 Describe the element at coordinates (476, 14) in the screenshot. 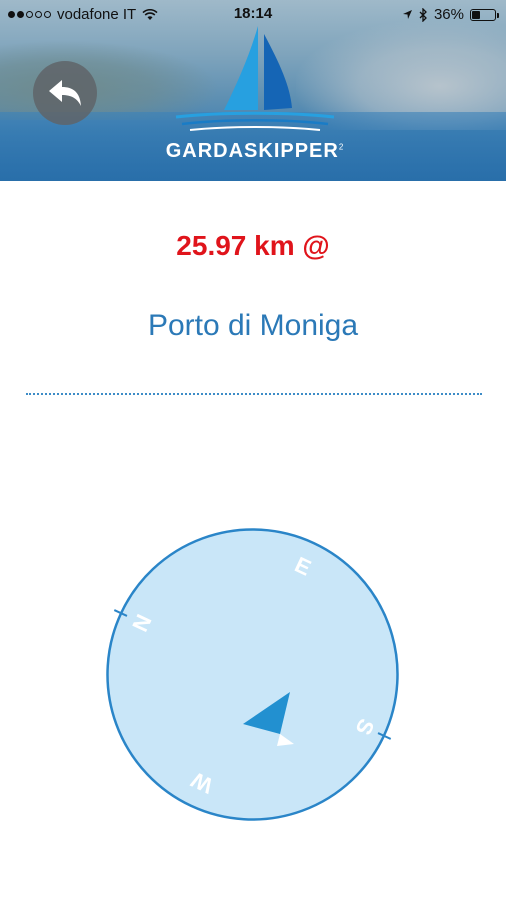

I see `battery-level-fill` at that location.